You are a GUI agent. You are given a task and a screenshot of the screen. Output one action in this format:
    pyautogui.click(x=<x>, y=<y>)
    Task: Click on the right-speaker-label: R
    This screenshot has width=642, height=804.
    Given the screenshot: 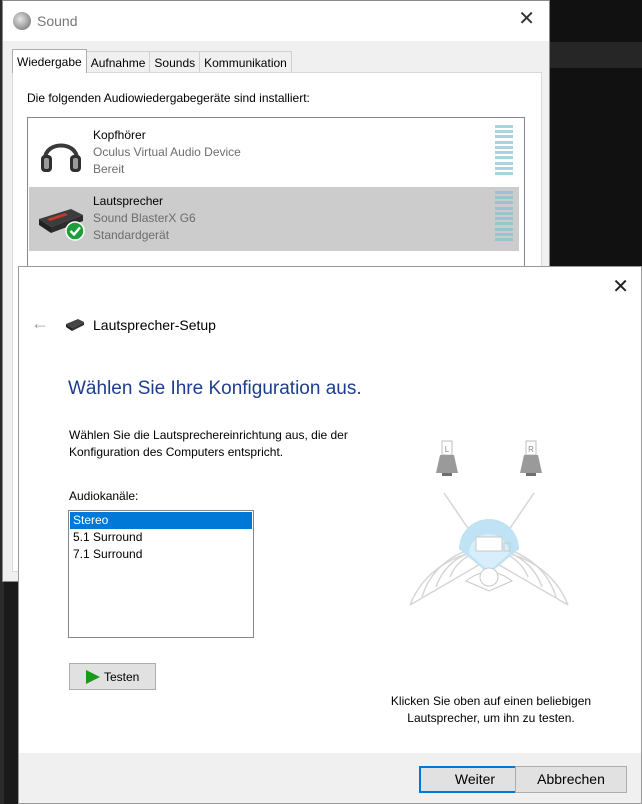 What is the action you would take?
    pyautogui.click(x=531, y=449)
    